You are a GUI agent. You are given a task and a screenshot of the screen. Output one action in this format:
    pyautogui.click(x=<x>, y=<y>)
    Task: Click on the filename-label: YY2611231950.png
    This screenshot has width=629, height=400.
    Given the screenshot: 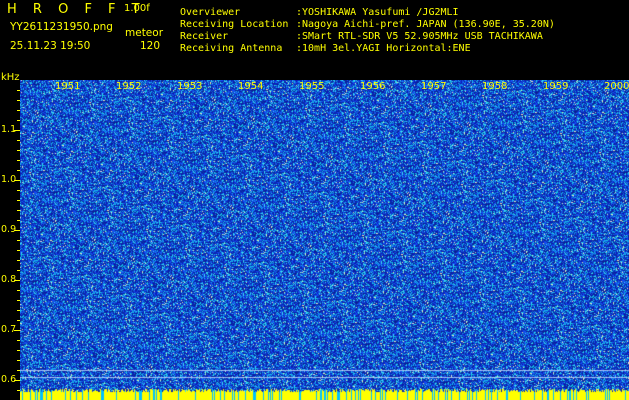 What is the action you would take?
    pyautogui.click(x=61, y=27)
    